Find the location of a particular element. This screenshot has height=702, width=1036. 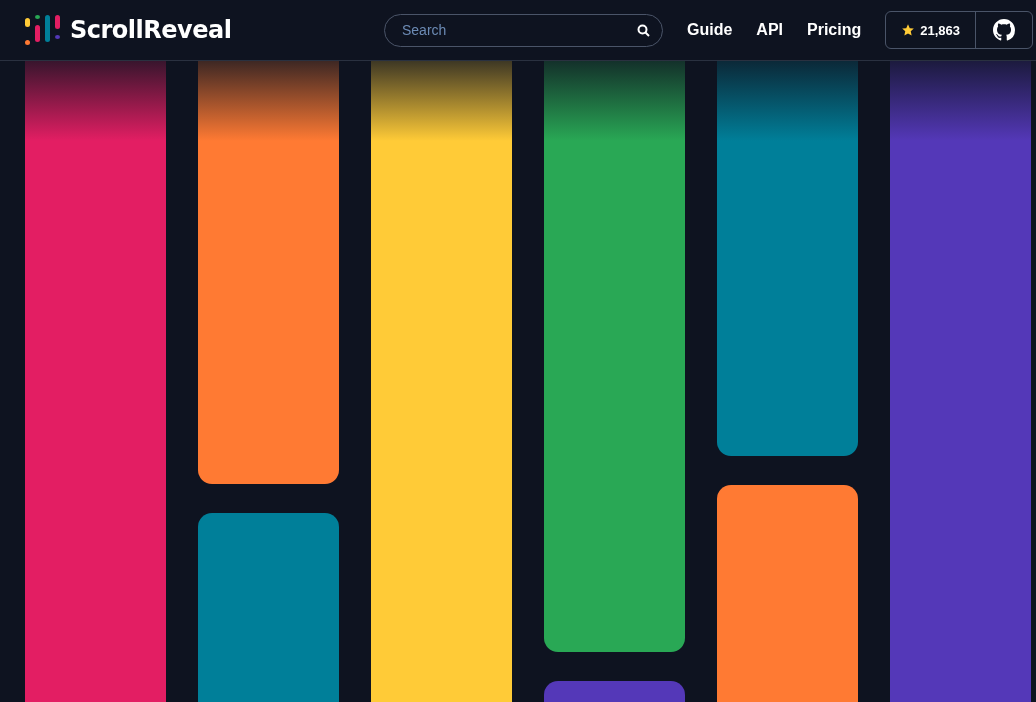

star-count-button: 21,863 is located at coordinates (931, 30).